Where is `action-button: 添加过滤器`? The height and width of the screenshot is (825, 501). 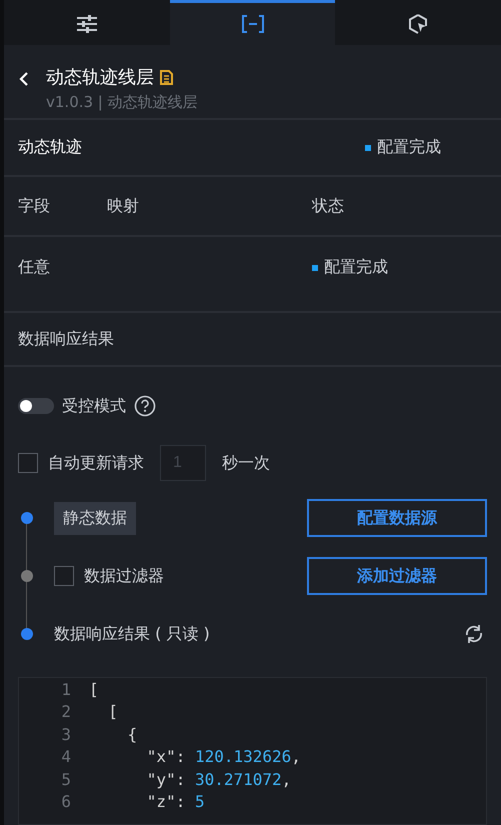
action-button: 添加过滤器 is located at coordinates (397, 576).